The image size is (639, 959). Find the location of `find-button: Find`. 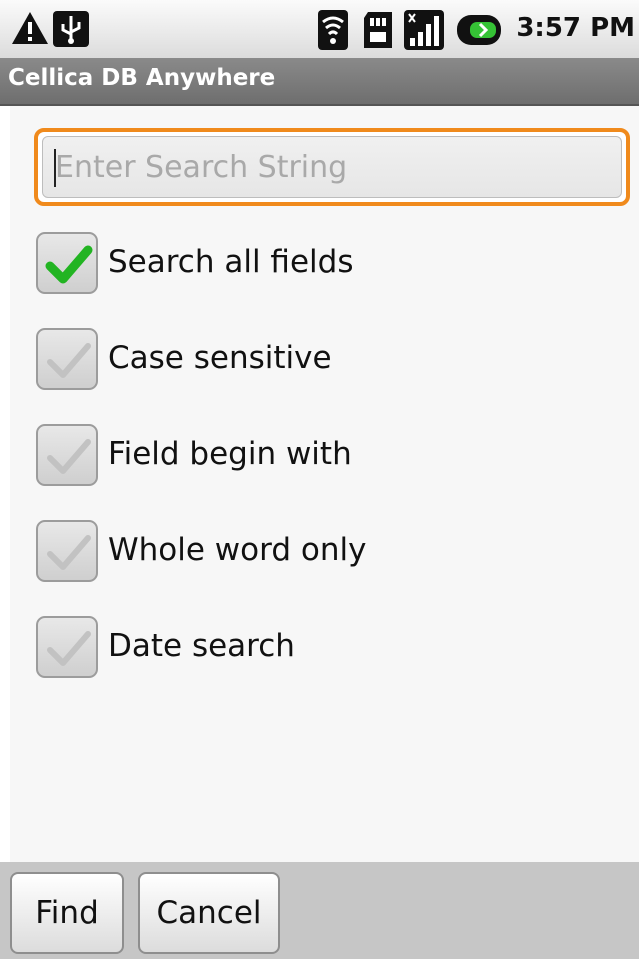

find-button: Find is located at coordinates (67, 913).